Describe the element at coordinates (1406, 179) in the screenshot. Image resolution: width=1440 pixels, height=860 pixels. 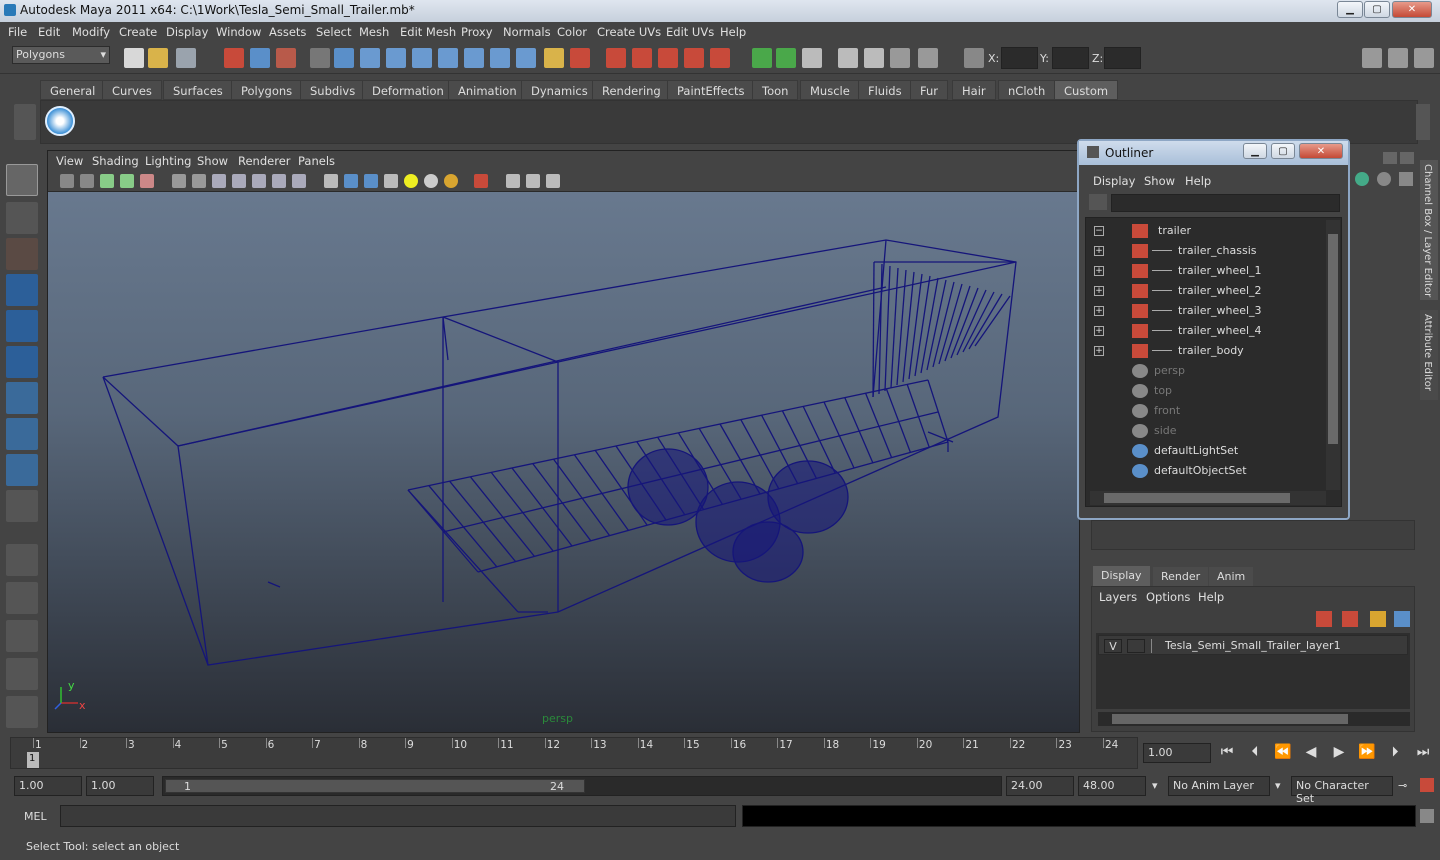
I see `attribute-editor-mode-icon` at that location.